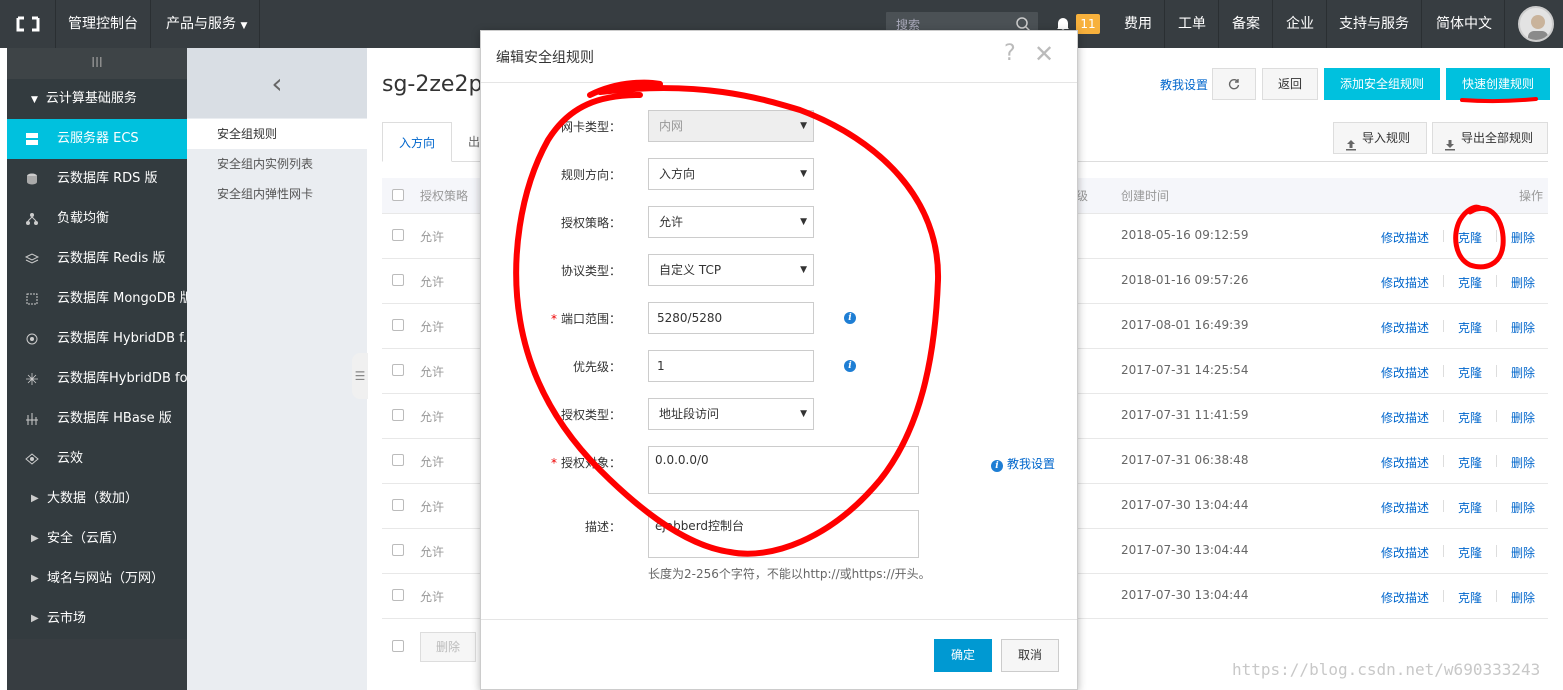 The width and height of the screenshot is (1563, 690). Describe the element at coordinates (731, 414) in the screenshot. I see `auth-type-select: 地址段访问 ▼` at that location.